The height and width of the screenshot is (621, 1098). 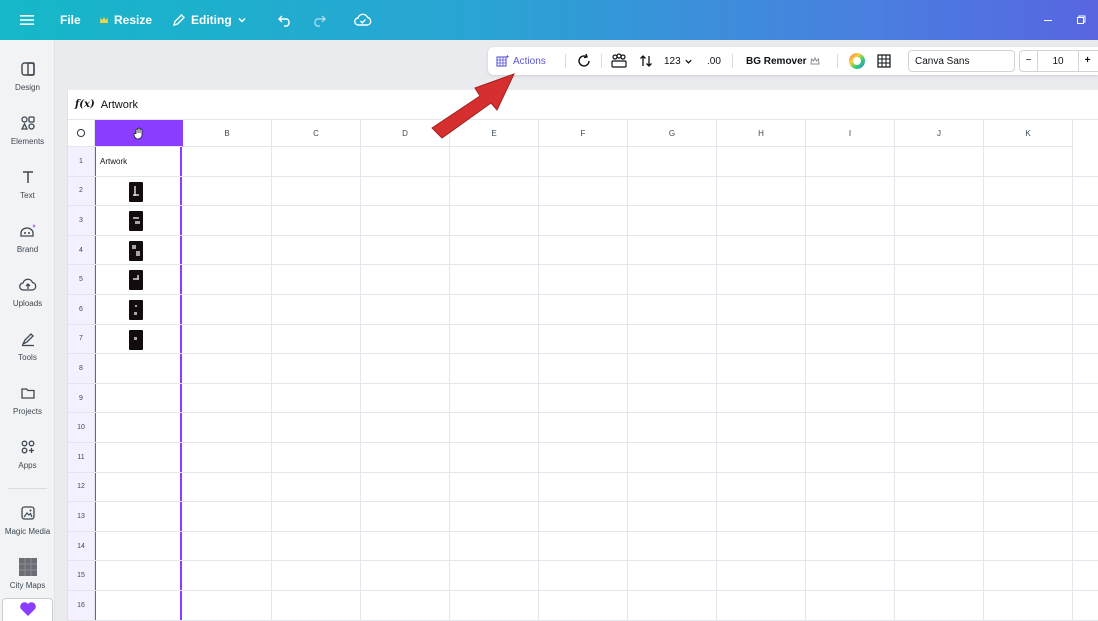 What do you see at coordinates (227, 133) in the screenshot?
I see `column-header-b: B` at bounding box center [227, 133].